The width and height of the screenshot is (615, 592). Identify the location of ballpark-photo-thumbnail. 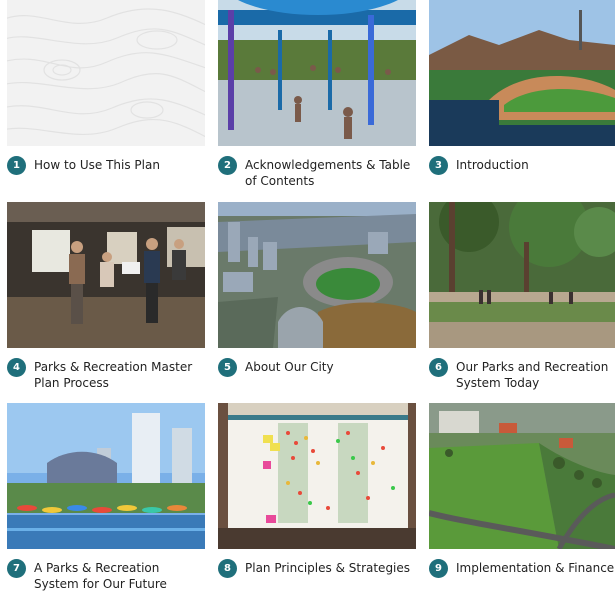
(522, 73).